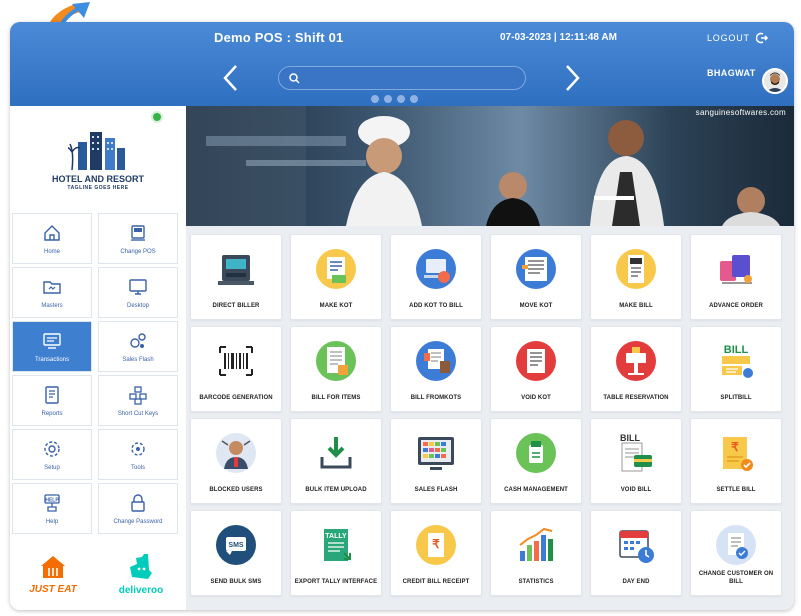 This screenshot has width=801, height=616. What do you see at coordinates (736, 350) in the screenshot?
I see `svg-text: BILL` at bounding box center [736, 350].